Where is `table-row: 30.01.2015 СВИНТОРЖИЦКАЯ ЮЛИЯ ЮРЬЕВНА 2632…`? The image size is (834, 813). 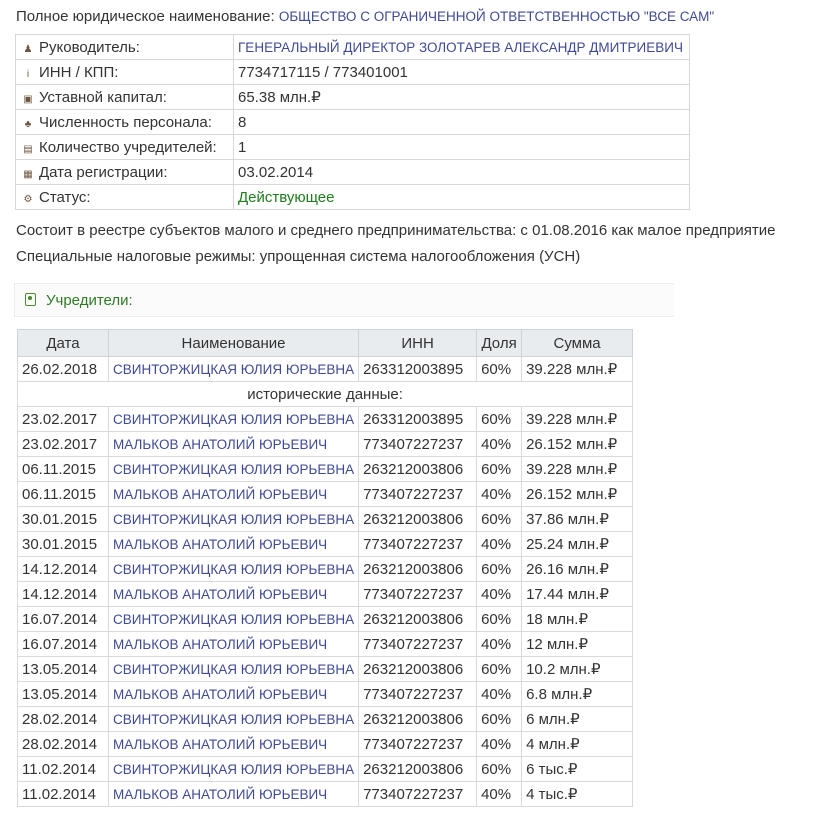
table-row: 30.01.2015 СВИНТОРЖИЦКАЯ ЮЛИЯ ЮРЬЕВНА 2632… is located at coordinates (325, 519).